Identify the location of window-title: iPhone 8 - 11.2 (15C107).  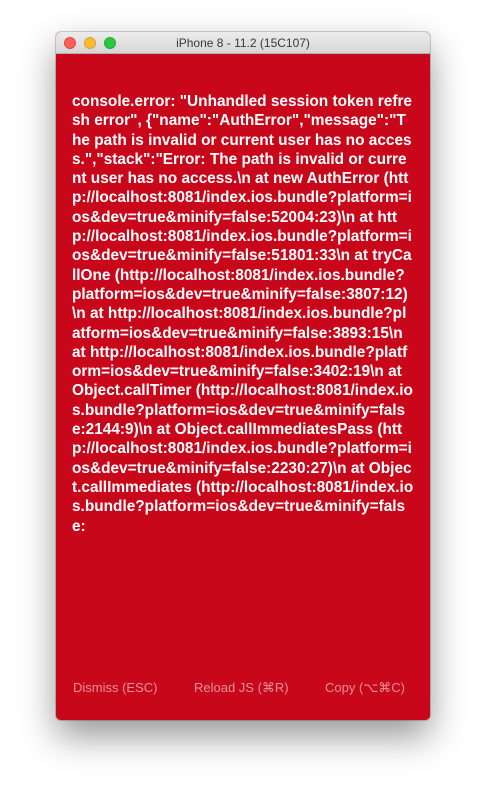
(243, 43).